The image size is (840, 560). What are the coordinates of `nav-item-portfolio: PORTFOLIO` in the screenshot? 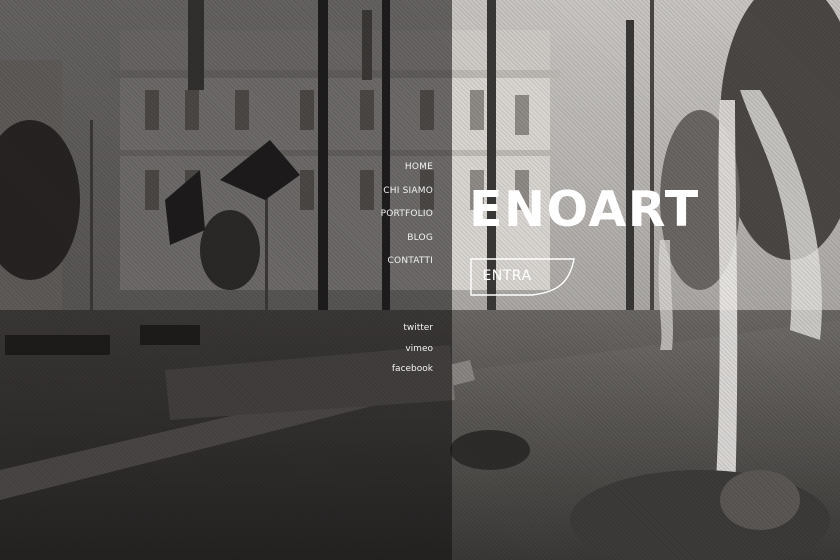 It's located at (407, 214).